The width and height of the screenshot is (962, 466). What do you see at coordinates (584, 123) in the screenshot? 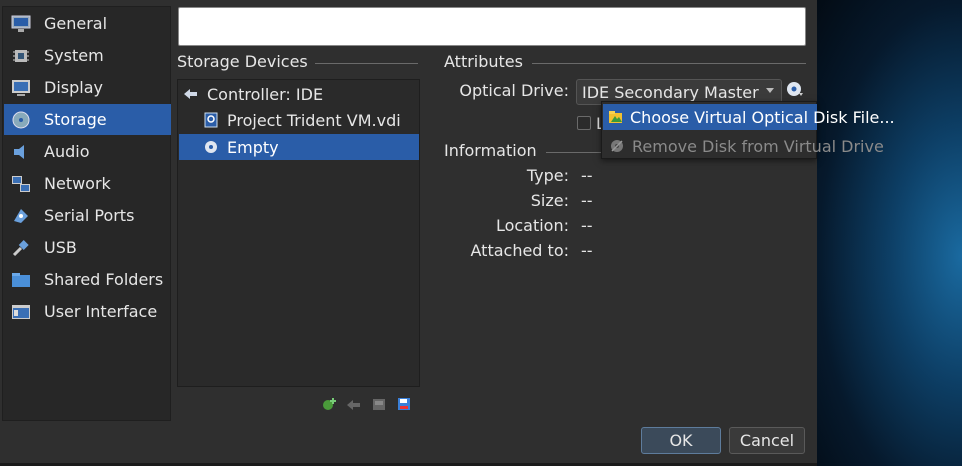
I see `live-cd-checkbox` at bounding box center [584, 123].